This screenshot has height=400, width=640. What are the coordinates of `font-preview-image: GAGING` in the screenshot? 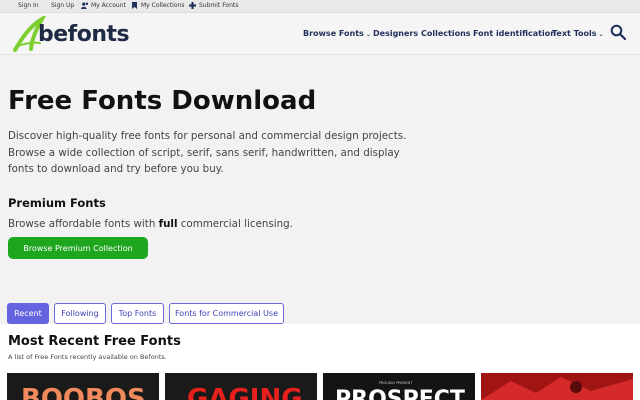 It's located at (241, 386).